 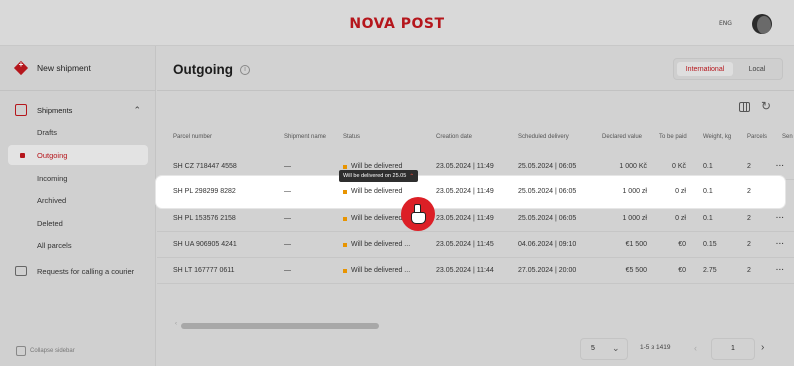 I want to click on collapse-sidebar-button: Collapse sidebar, so click(x=45, y=351).